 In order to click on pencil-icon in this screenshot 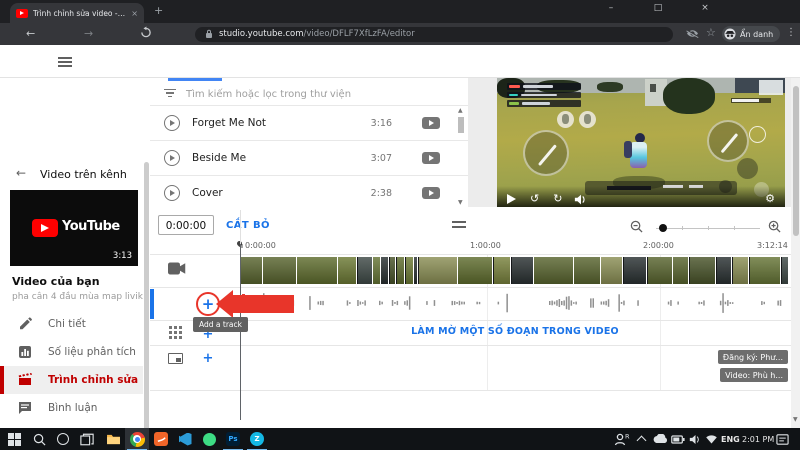, I will do `click(25, 324)`.